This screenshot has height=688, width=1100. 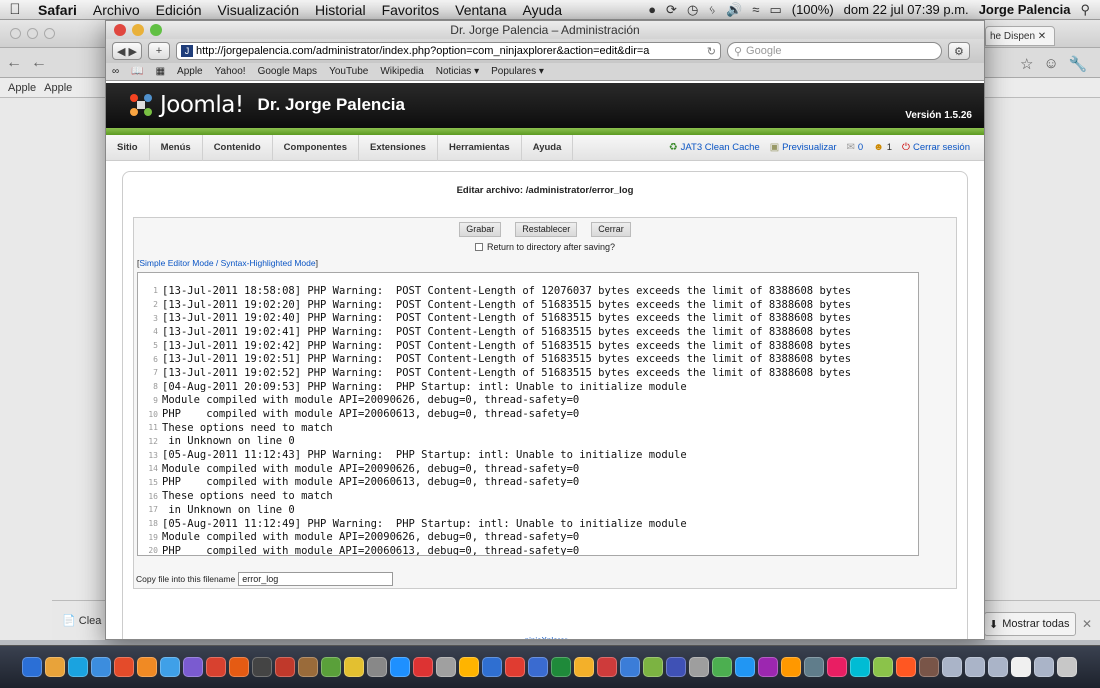 What do you see at coordinates (1026, 64) in the screenshot?
I see `bg-bookmark-star-icon: ☆` at bounding box center [1026, 64].